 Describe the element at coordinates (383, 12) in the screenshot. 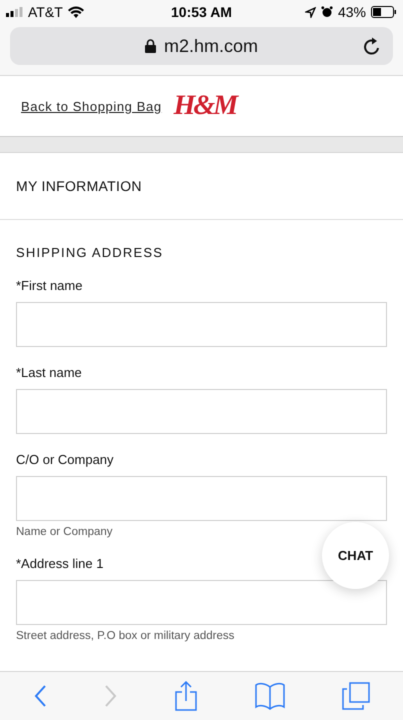

I see `battery-icon` at that location.